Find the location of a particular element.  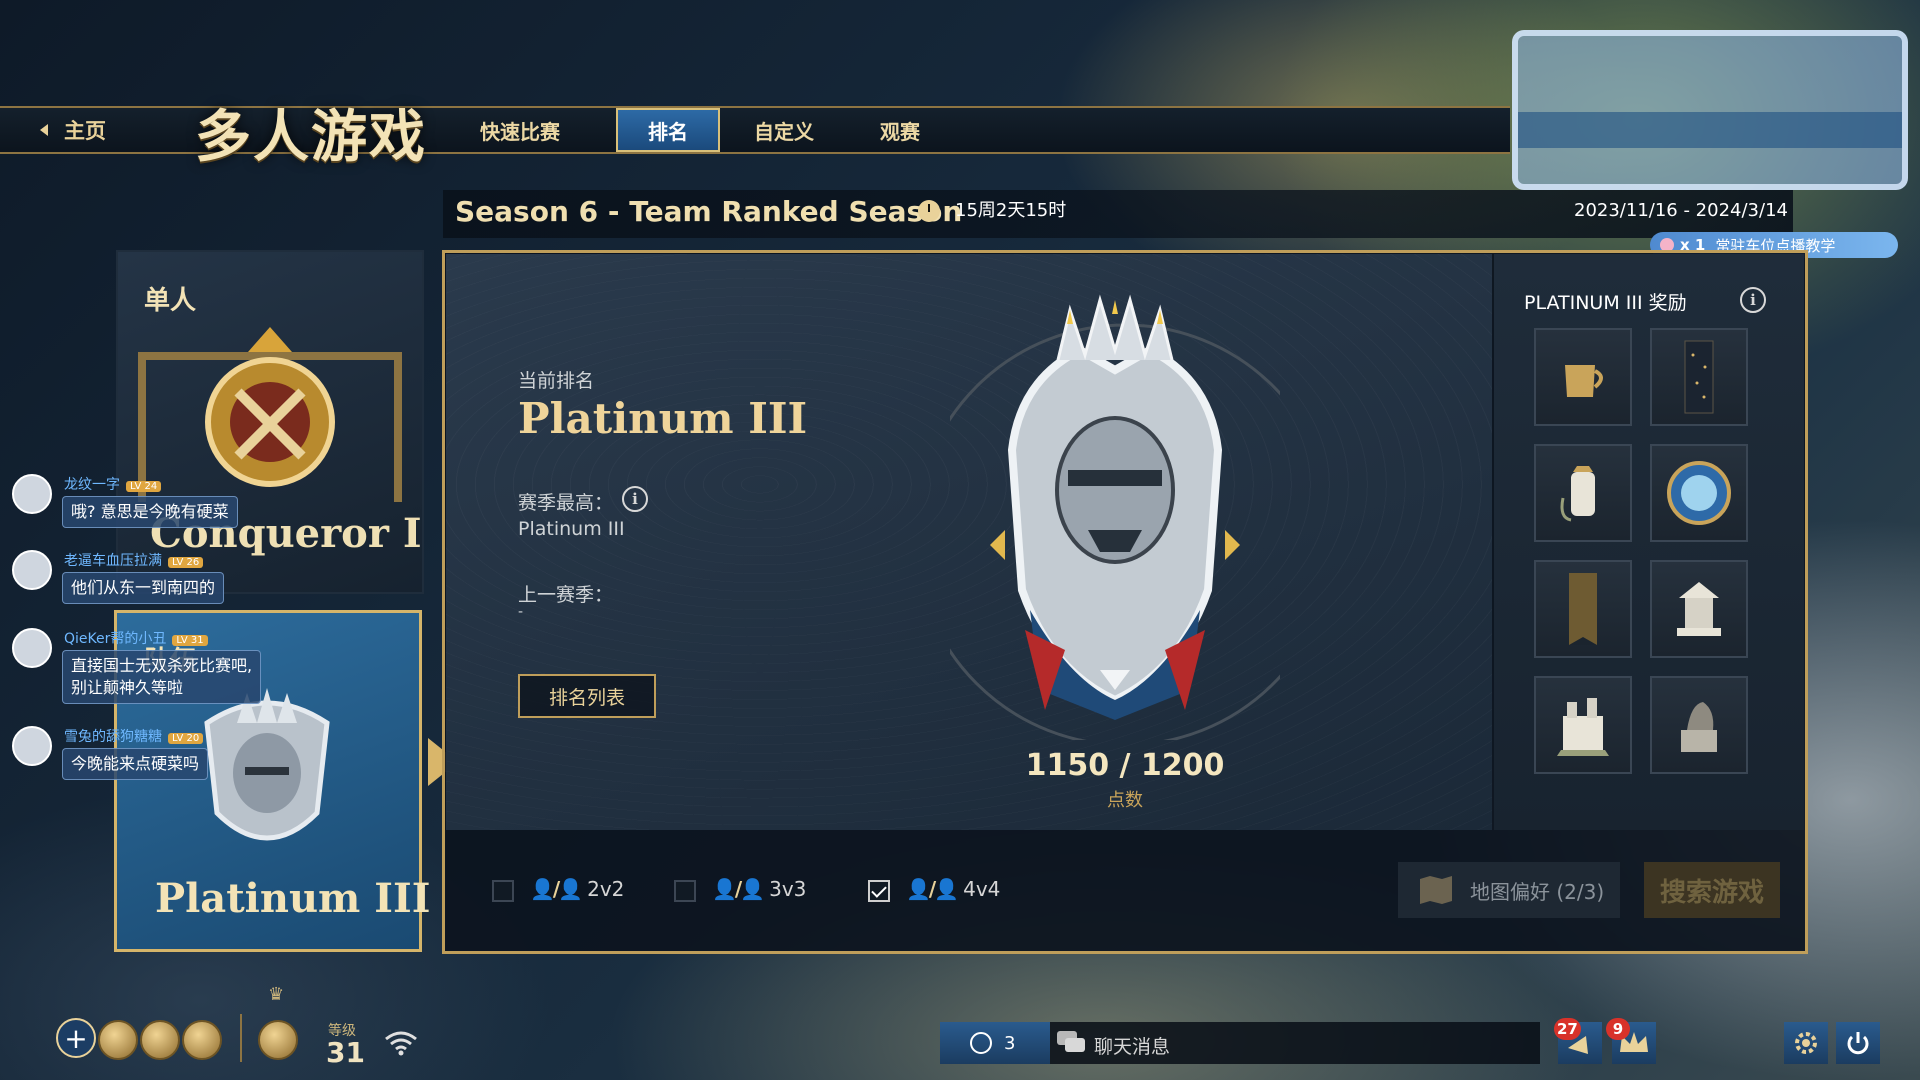

rewards-title: PLATINUM III 奖励 is located at coordinates (1605, 303).